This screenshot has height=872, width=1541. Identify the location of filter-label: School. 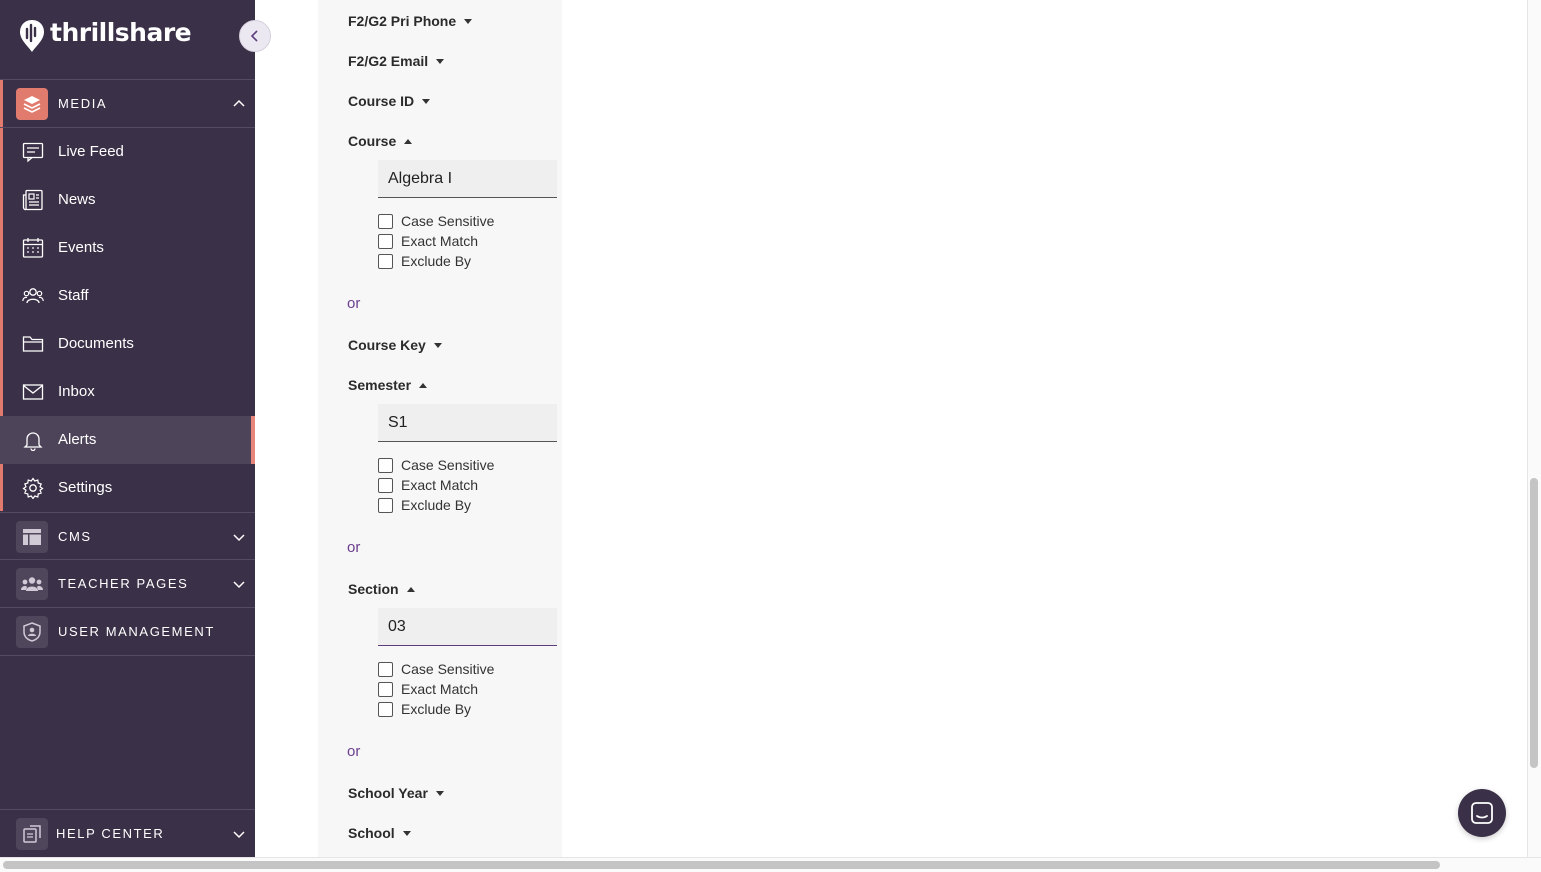
(371, 833).